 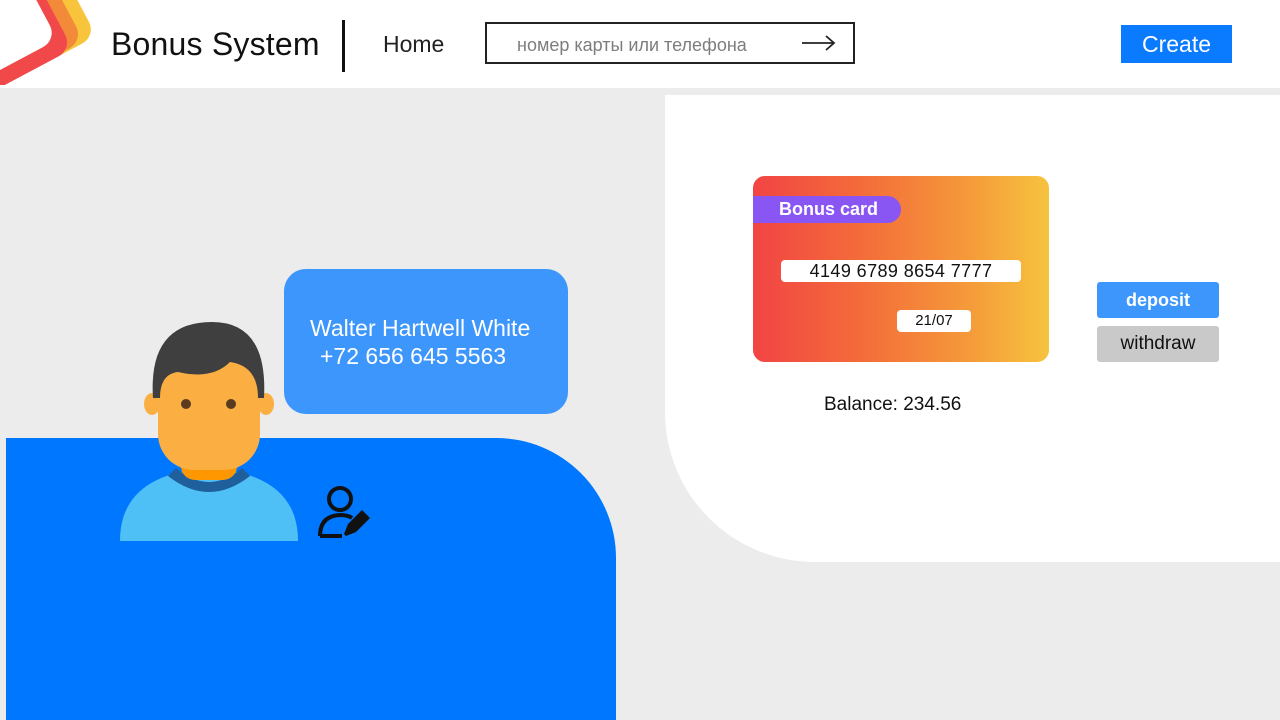 What do you see at coordinates (215, 44) in the screenshot?
I see `brand-title: Bonus System` at bounding box center [215, 44].